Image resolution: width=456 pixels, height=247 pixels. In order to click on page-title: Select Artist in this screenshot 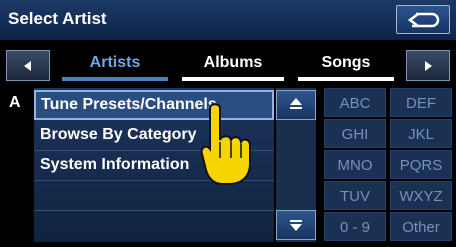, I will do `click(57, 18)`.